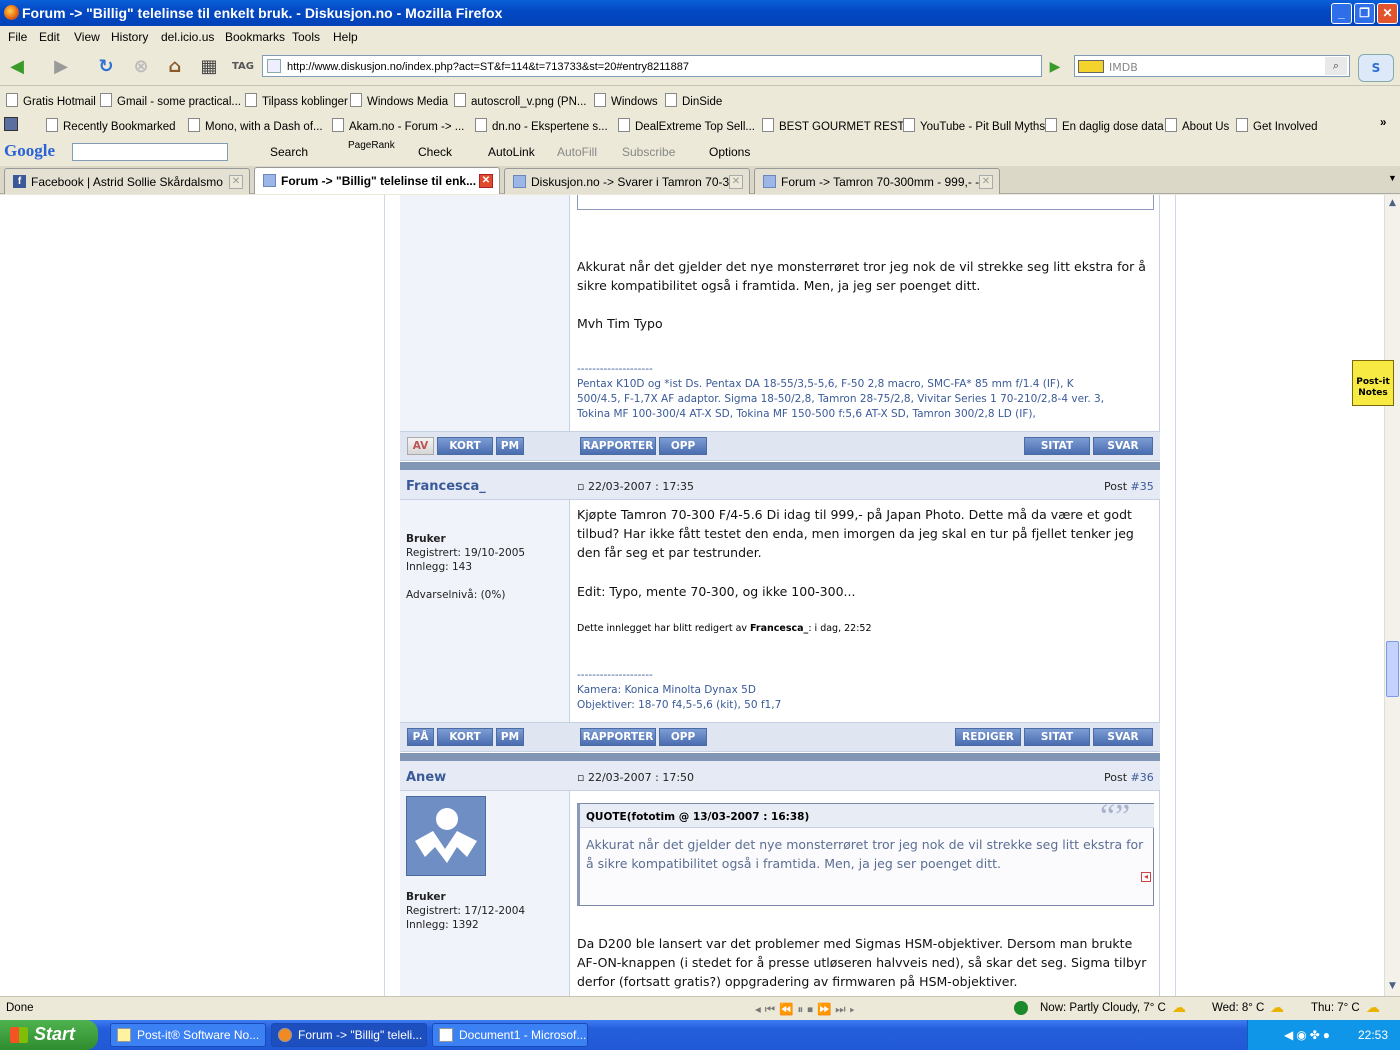 The height and width of the screenshot is (1050, 1400). What do you see at coordinates (1387, 13) in the screenshot?
I see `close-button: ✕` at bounding box center [1387, 13].